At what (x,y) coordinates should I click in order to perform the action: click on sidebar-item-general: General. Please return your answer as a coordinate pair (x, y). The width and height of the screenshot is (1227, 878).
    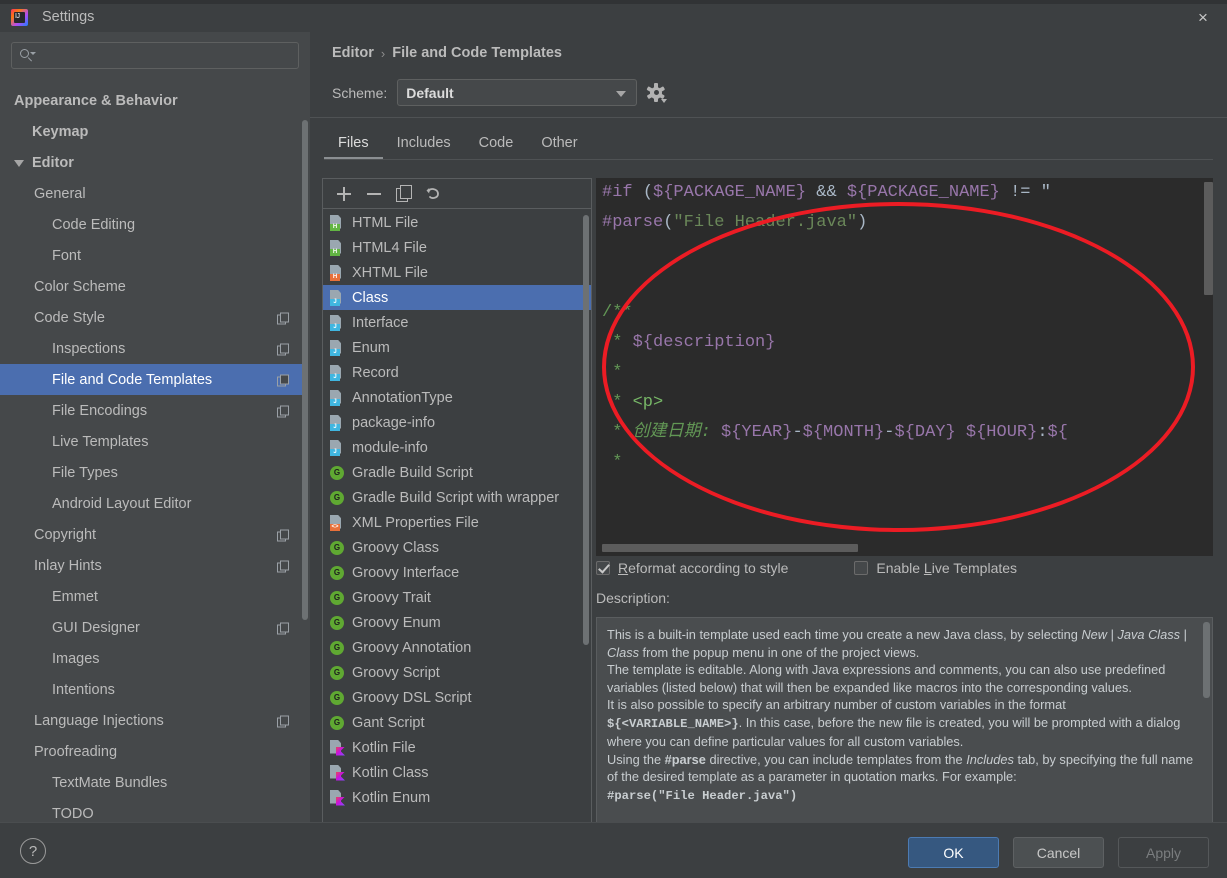
    Looking at the image, I should click on (151, 193).